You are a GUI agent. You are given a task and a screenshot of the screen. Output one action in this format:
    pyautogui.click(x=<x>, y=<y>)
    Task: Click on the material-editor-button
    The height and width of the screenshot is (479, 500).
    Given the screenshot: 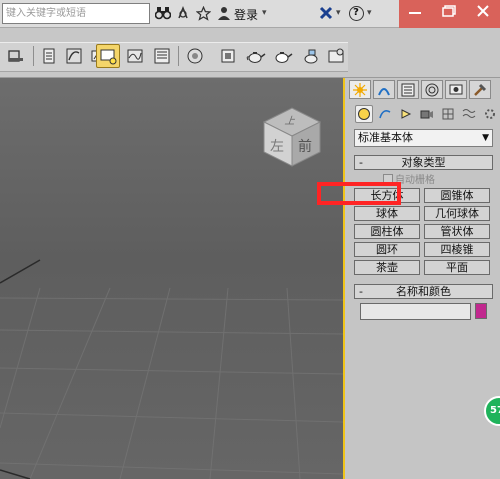 What is the action you would take?
    pyautogui.click(x=108, y=56)
    